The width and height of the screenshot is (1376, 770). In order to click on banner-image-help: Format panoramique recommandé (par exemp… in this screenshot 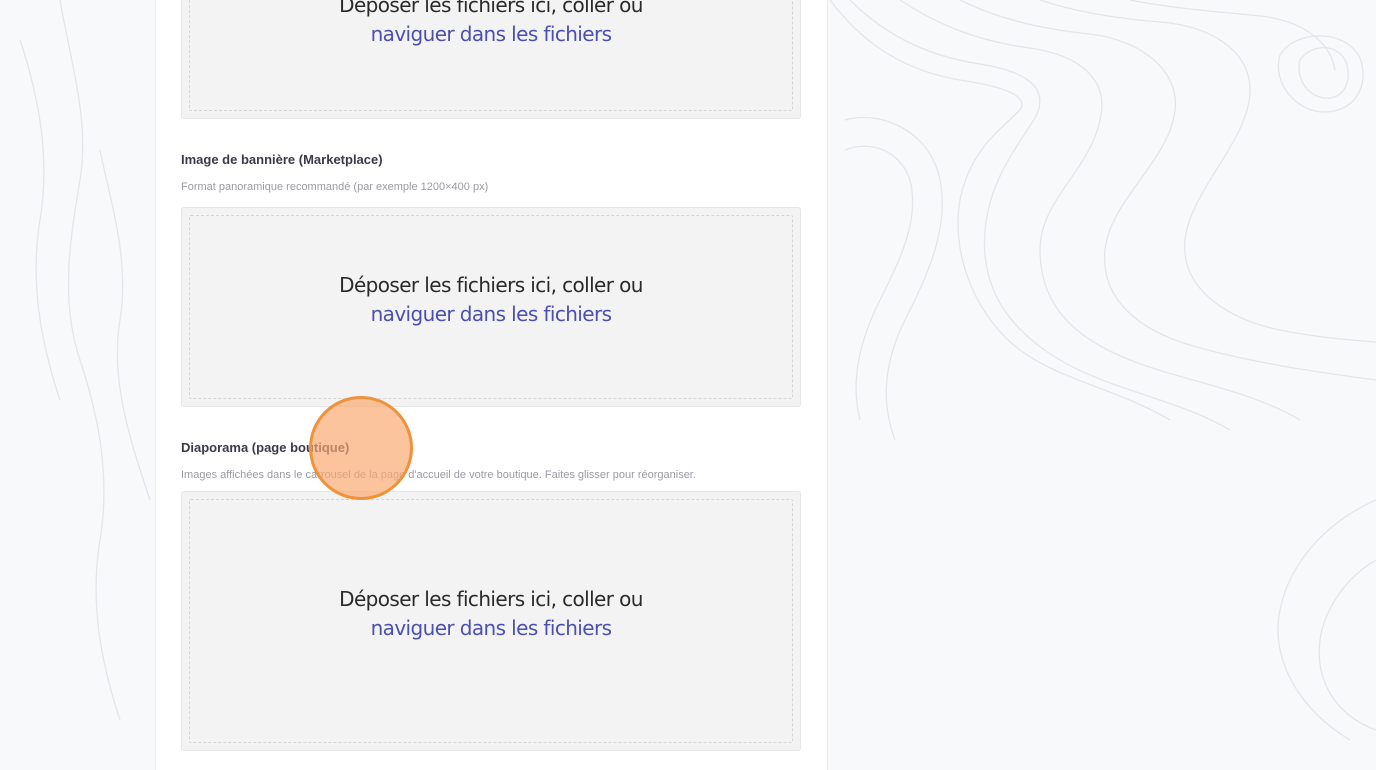, I will do `click(335, 187)`.